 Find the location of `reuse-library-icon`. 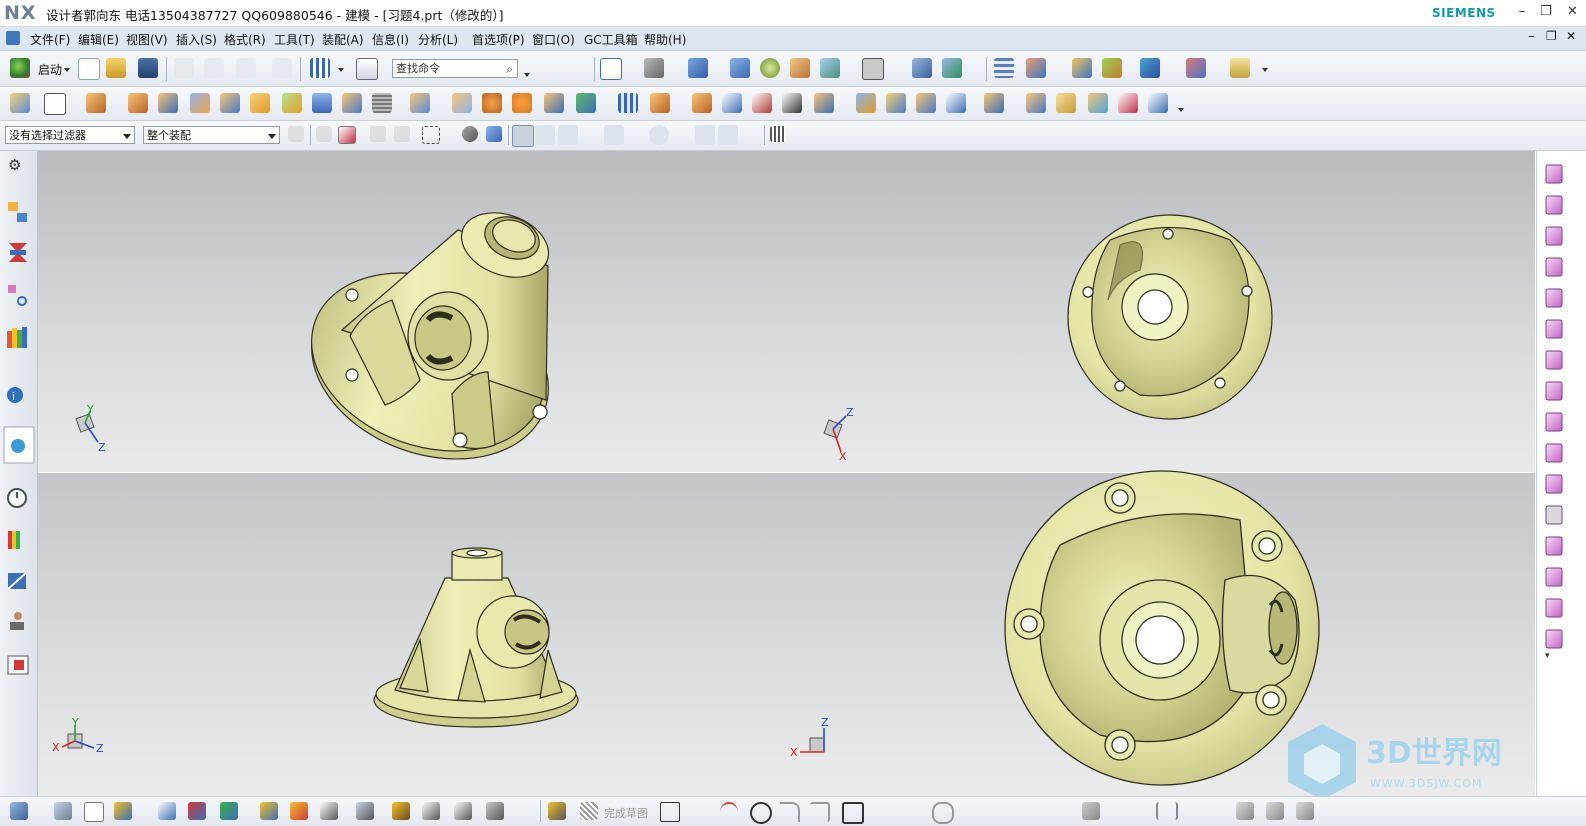

reuse-library-icon is located at coordinates (17, 337).